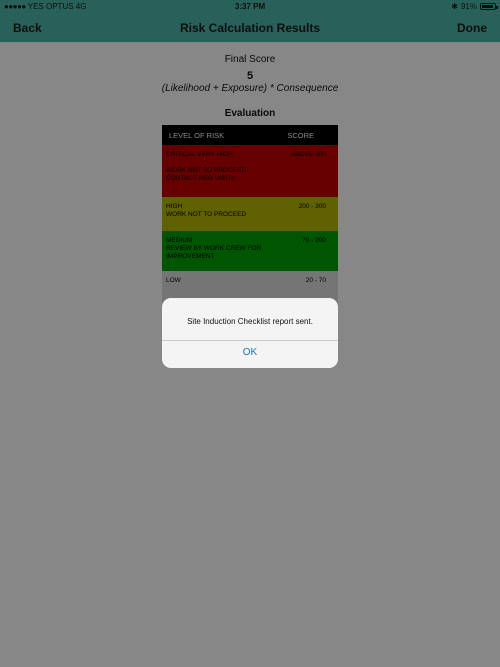  Describe the element at coordinates (250, 354) in the screenshot. I see `ok-button: OK` at that location.